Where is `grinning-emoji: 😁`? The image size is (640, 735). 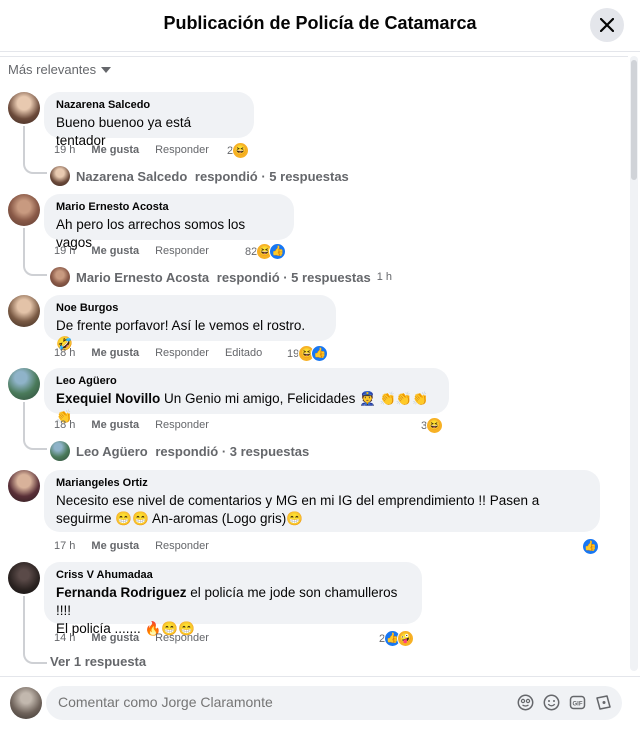
grinning-emoji: 😁 is located at coordinates (295, 518).